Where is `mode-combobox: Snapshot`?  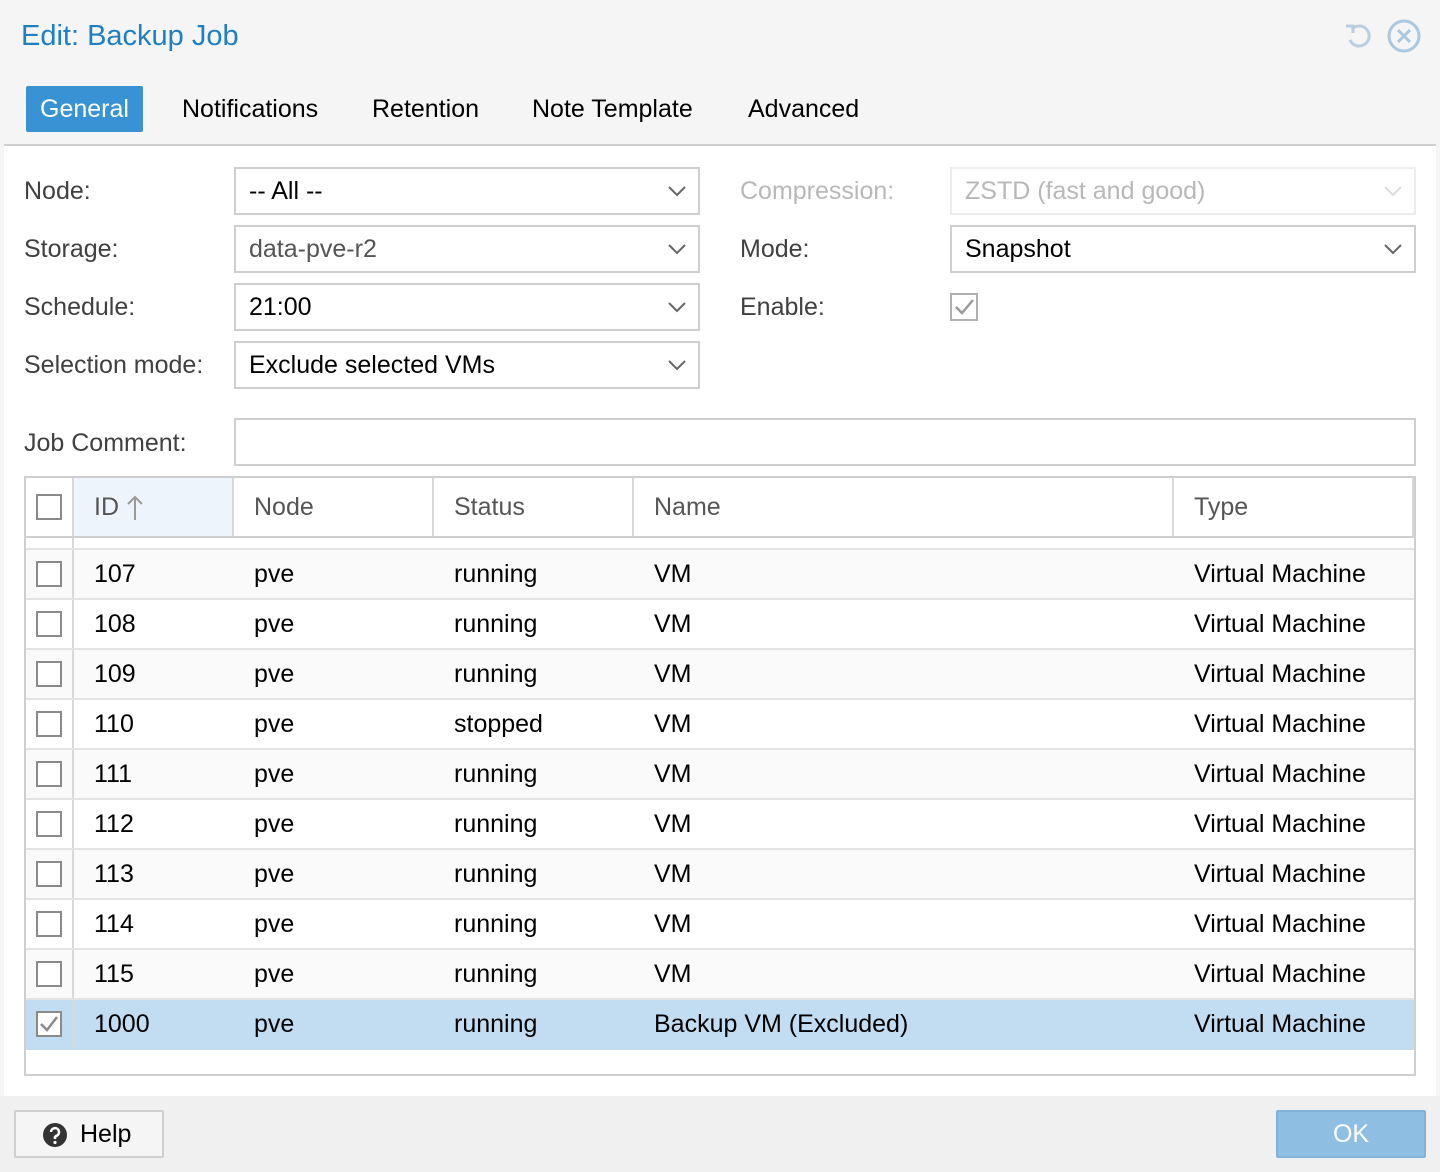 mode-combobox: Snapshot is located at coordinates (1183, 249).